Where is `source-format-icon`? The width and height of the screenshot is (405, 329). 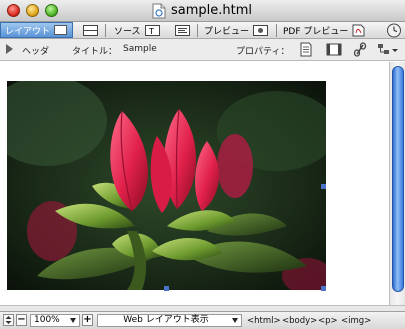 source-format-icon is located at coordinates (182, 30).